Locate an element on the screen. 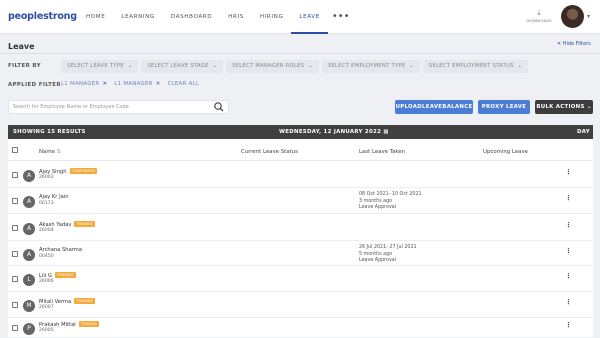  employee-id: 26007 is located at coordinates (46, 307).